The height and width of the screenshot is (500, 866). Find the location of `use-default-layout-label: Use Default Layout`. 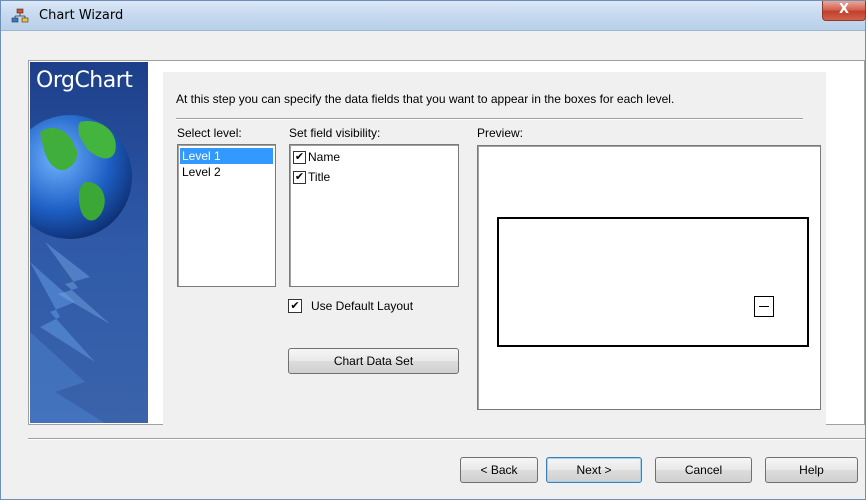

use-default-layout-label: Use Default Layout is located at coordinates (362, 306).